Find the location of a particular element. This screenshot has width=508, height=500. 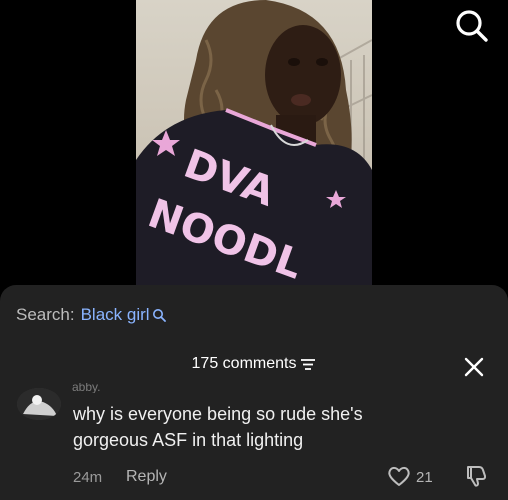

comments-header: 175 comments is located at coordinates (254, 364).